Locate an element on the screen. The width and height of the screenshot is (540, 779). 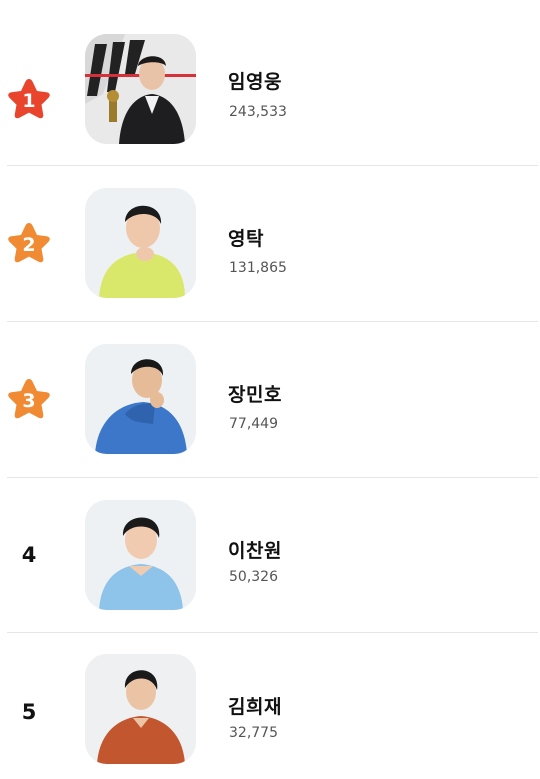
vote-count: 50,326 is located at coordinates (253, 577).